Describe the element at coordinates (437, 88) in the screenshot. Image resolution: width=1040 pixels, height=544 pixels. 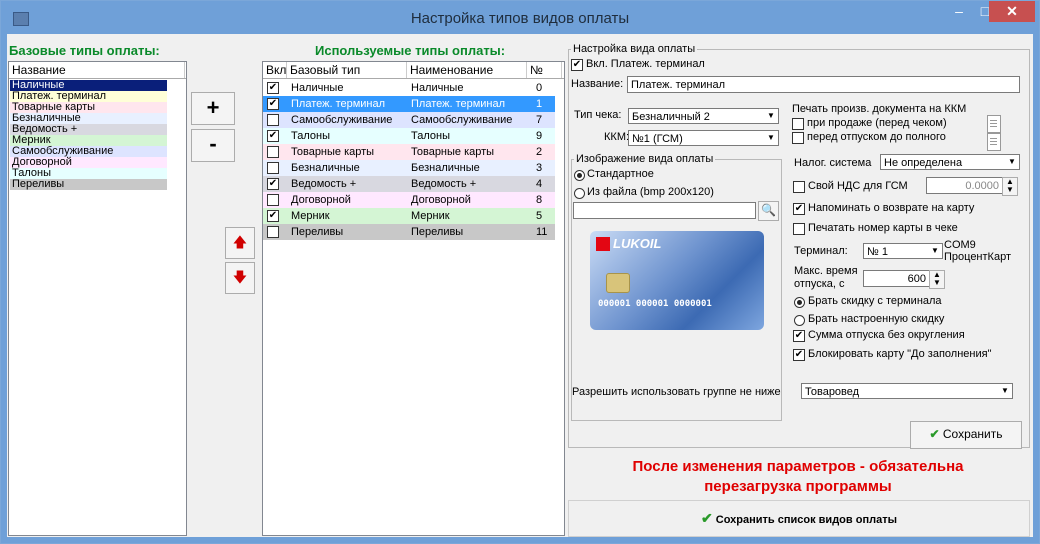
I see `row-name: Наличные` at that location.